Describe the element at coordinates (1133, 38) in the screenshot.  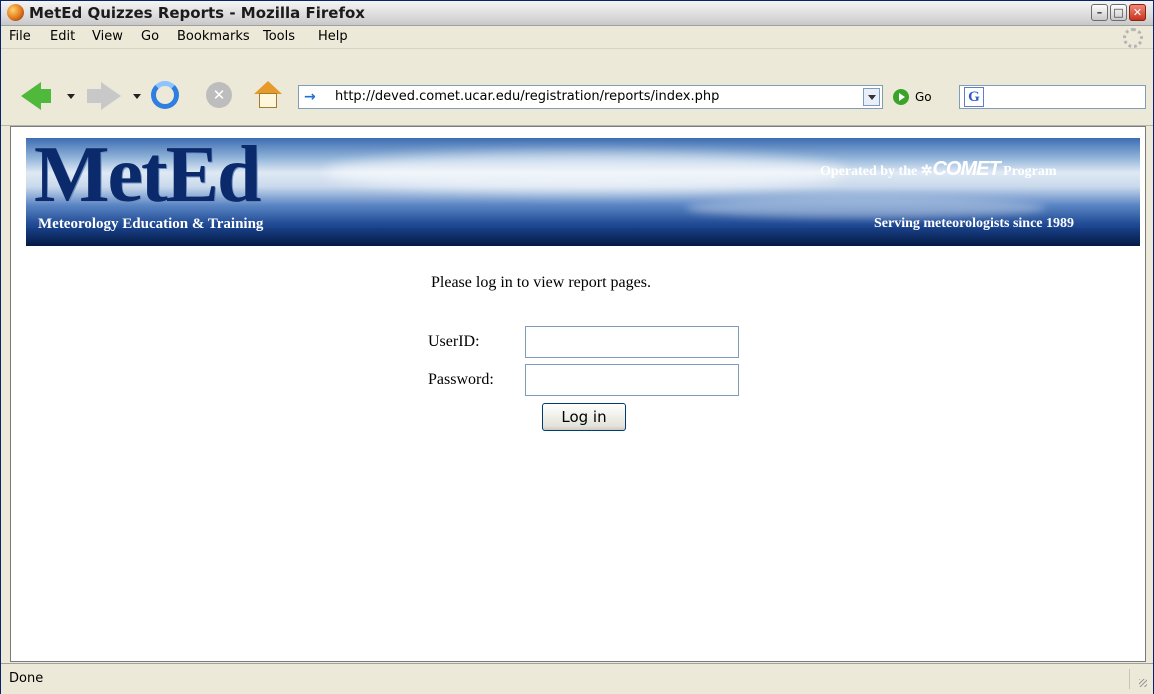
I see `activity-throbber-icon` at that location.